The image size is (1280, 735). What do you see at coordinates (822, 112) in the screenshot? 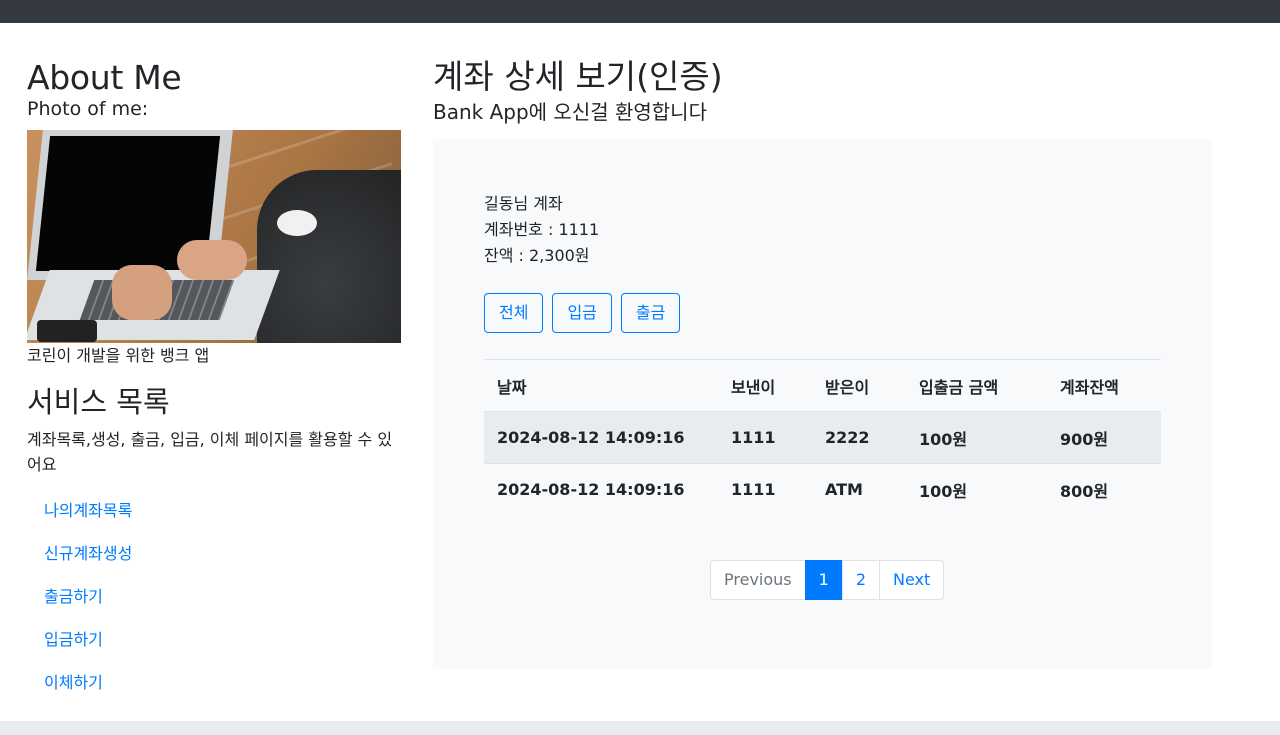
I see `page-subtitle: Bank App에 오신걸 환영합니다` at bounding box center [822, 112].